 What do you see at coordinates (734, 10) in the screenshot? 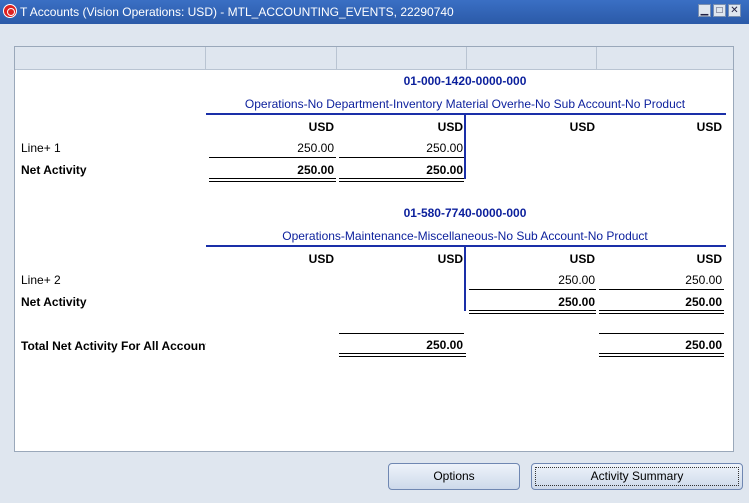
I see `close-icon: ✕` at bounding box center [734, 10].